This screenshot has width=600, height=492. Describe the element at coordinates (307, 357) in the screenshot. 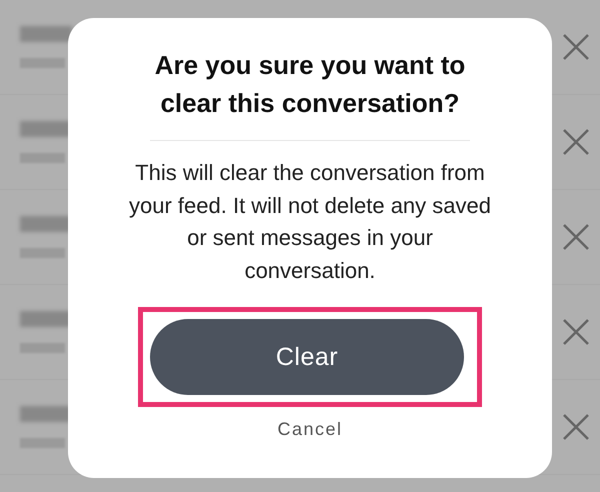

I see `clear-button: Clear` at that location.